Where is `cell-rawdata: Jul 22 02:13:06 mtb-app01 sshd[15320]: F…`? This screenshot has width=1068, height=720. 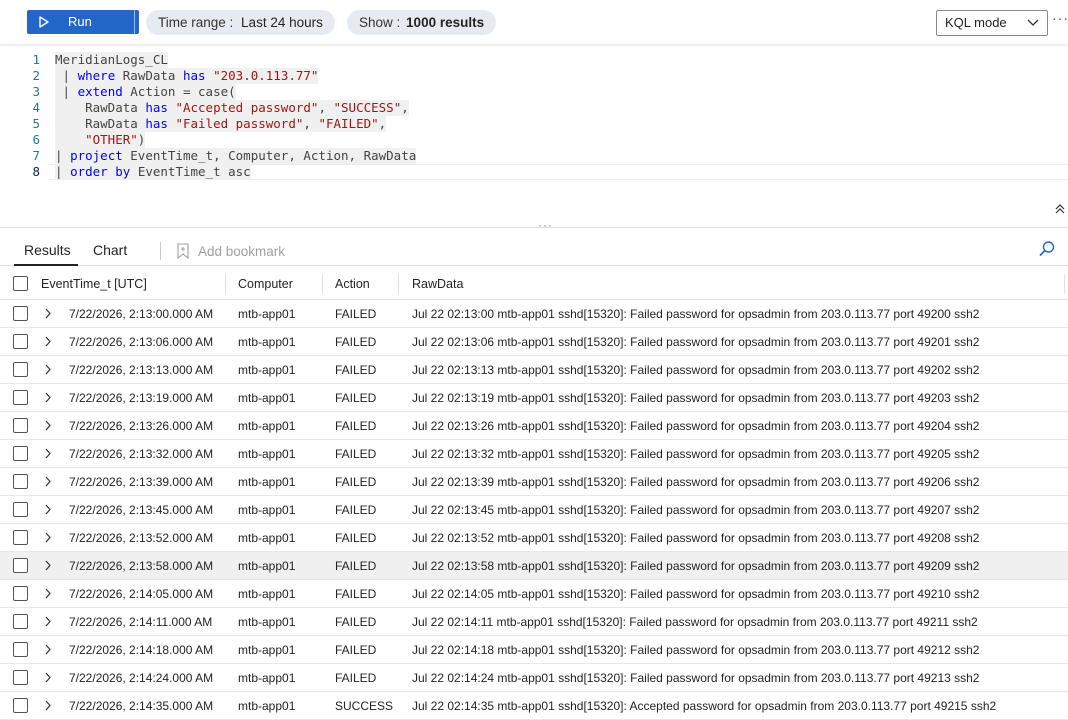 cell-rawdata: Jul 22 02:13:06 mtb-app01 sshd[15320]: F… is located at coordinates (696, 342).